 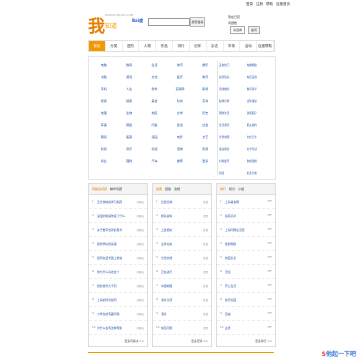 I want to click on category-side-link: 相关资料, so click(x=261, y=125).